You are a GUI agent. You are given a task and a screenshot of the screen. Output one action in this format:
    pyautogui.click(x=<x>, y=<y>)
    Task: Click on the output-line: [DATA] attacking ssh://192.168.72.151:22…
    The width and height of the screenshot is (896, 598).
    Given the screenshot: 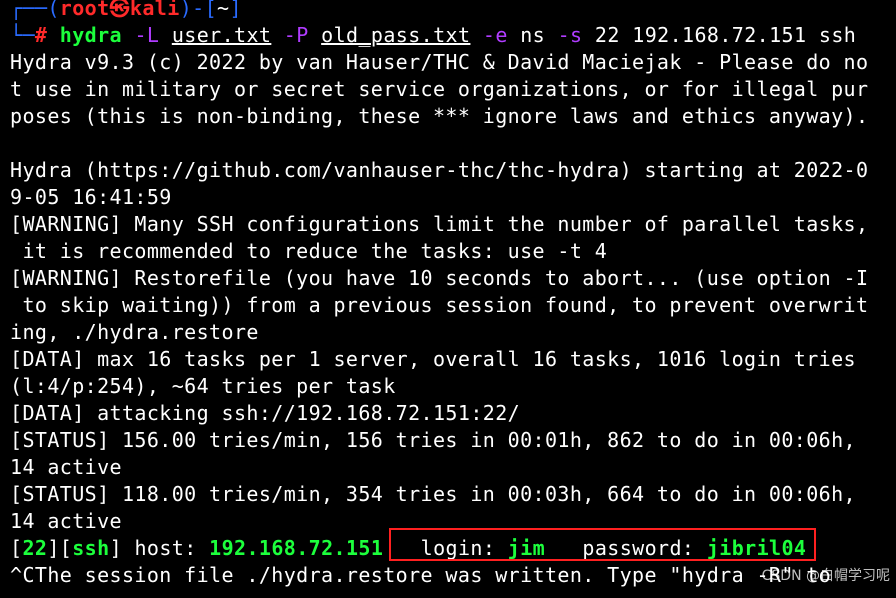 What is the action you would take?
    pyautogui.click(x=265, y=413)
    